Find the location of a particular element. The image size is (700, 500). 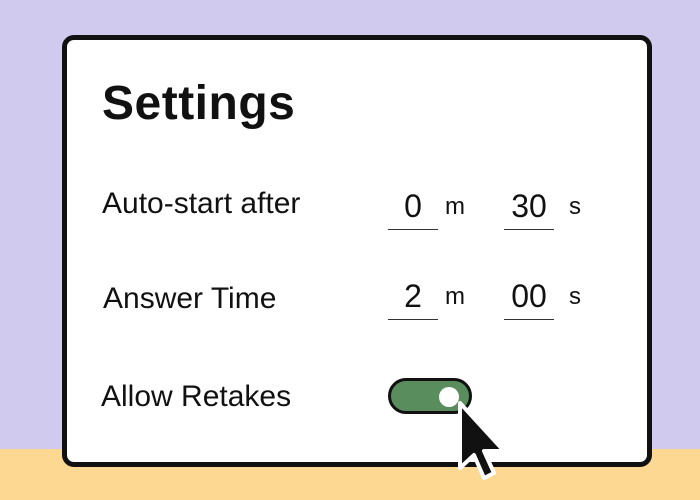

page-title: Settings is located at coordinates (199, 103).